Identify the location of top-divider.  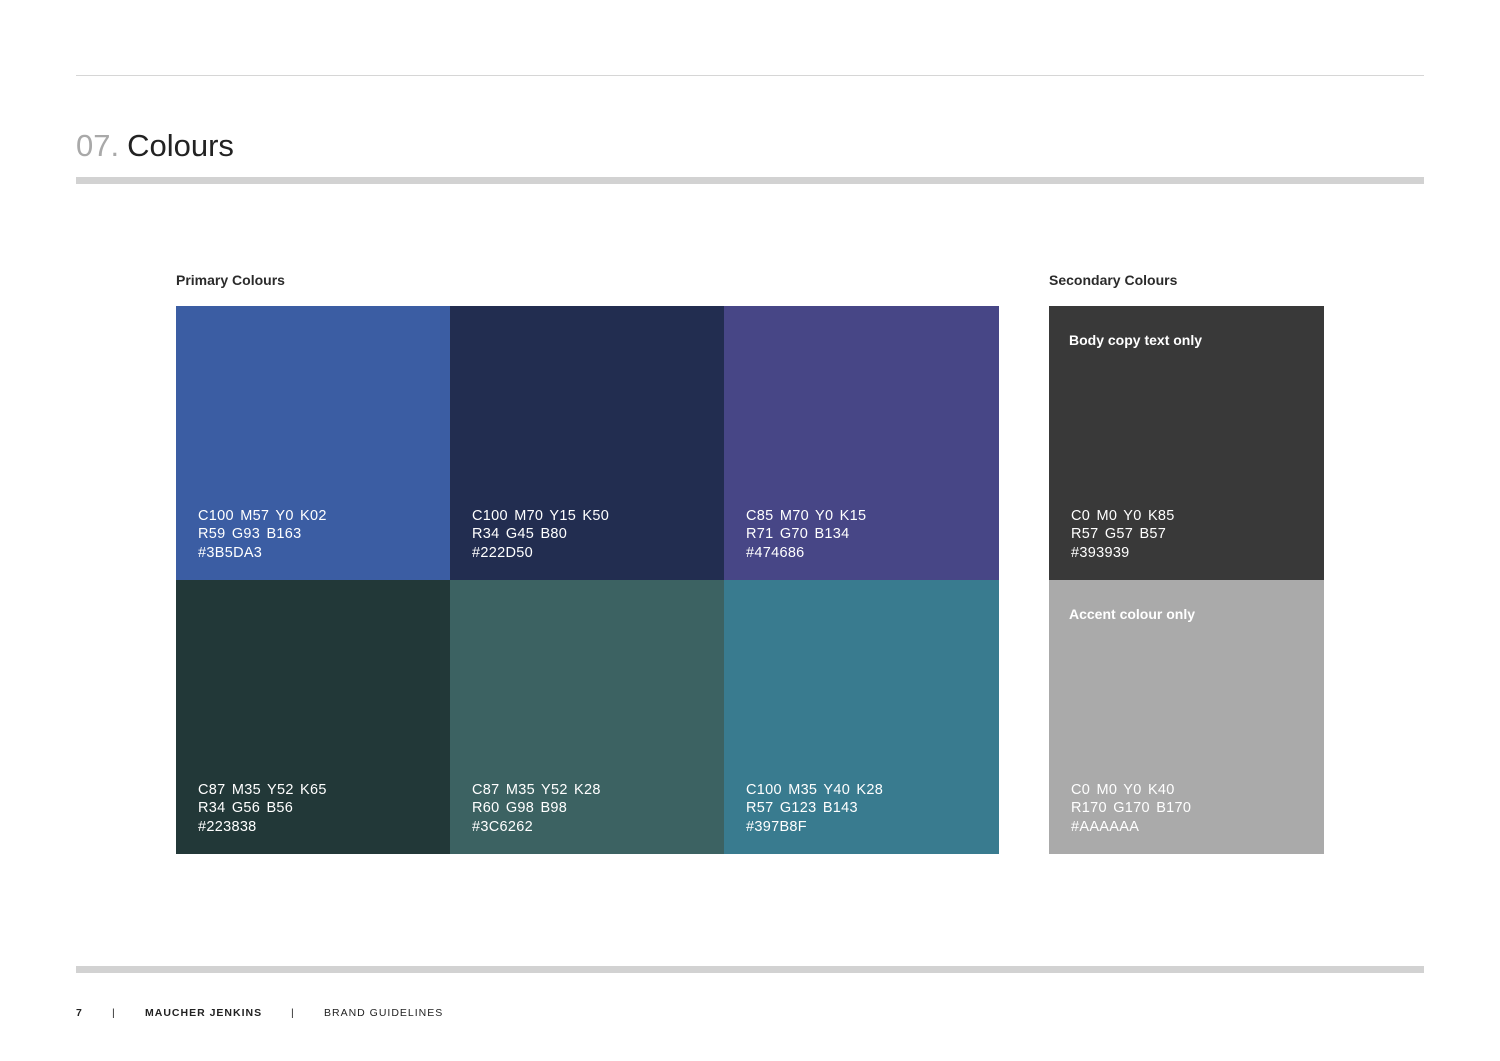
(750, 75).